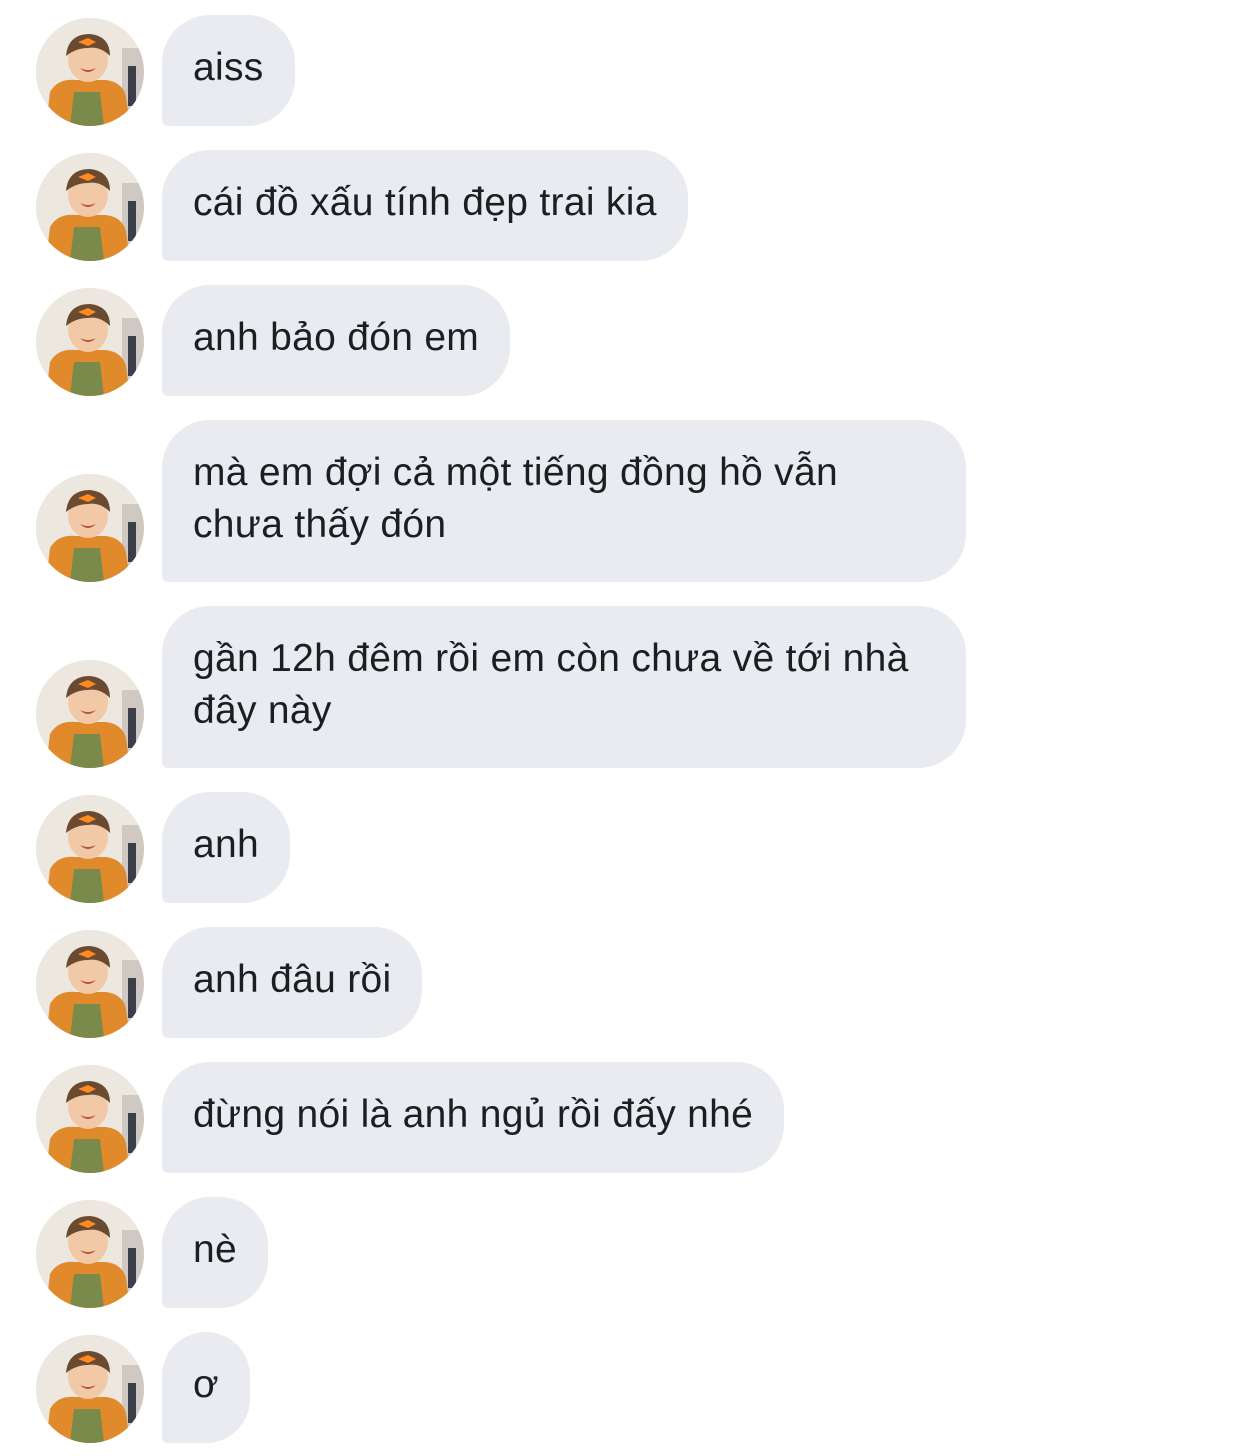  What do you see at coordinates (621, 1387) in the screenshot?
I see `message-row: ơ` at bounding box center [621, 1387].